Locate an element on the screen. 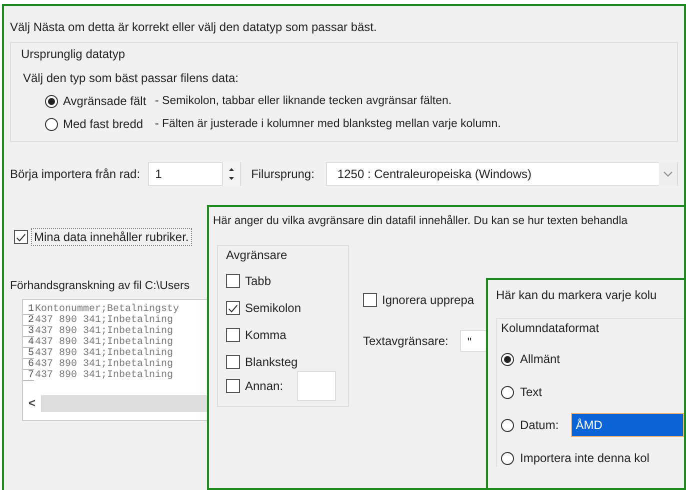  radio-label: Avgränsade fält is located at coordinates (109, 101).